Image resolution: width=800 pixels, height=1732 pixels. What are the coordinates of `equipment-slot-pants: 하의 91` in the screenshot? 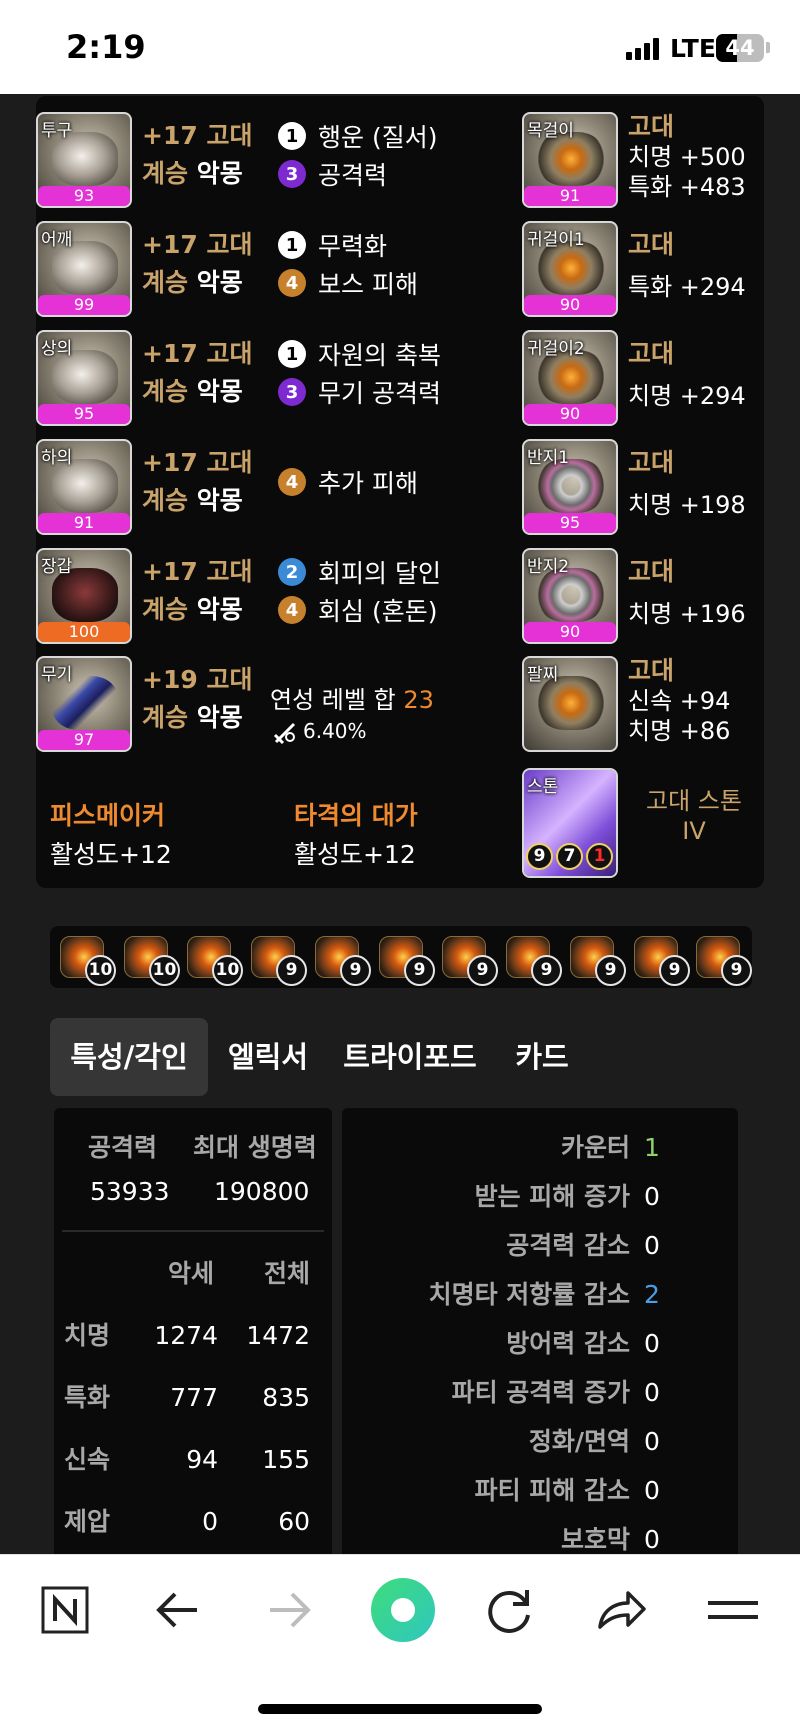 It's located at (84, 487).